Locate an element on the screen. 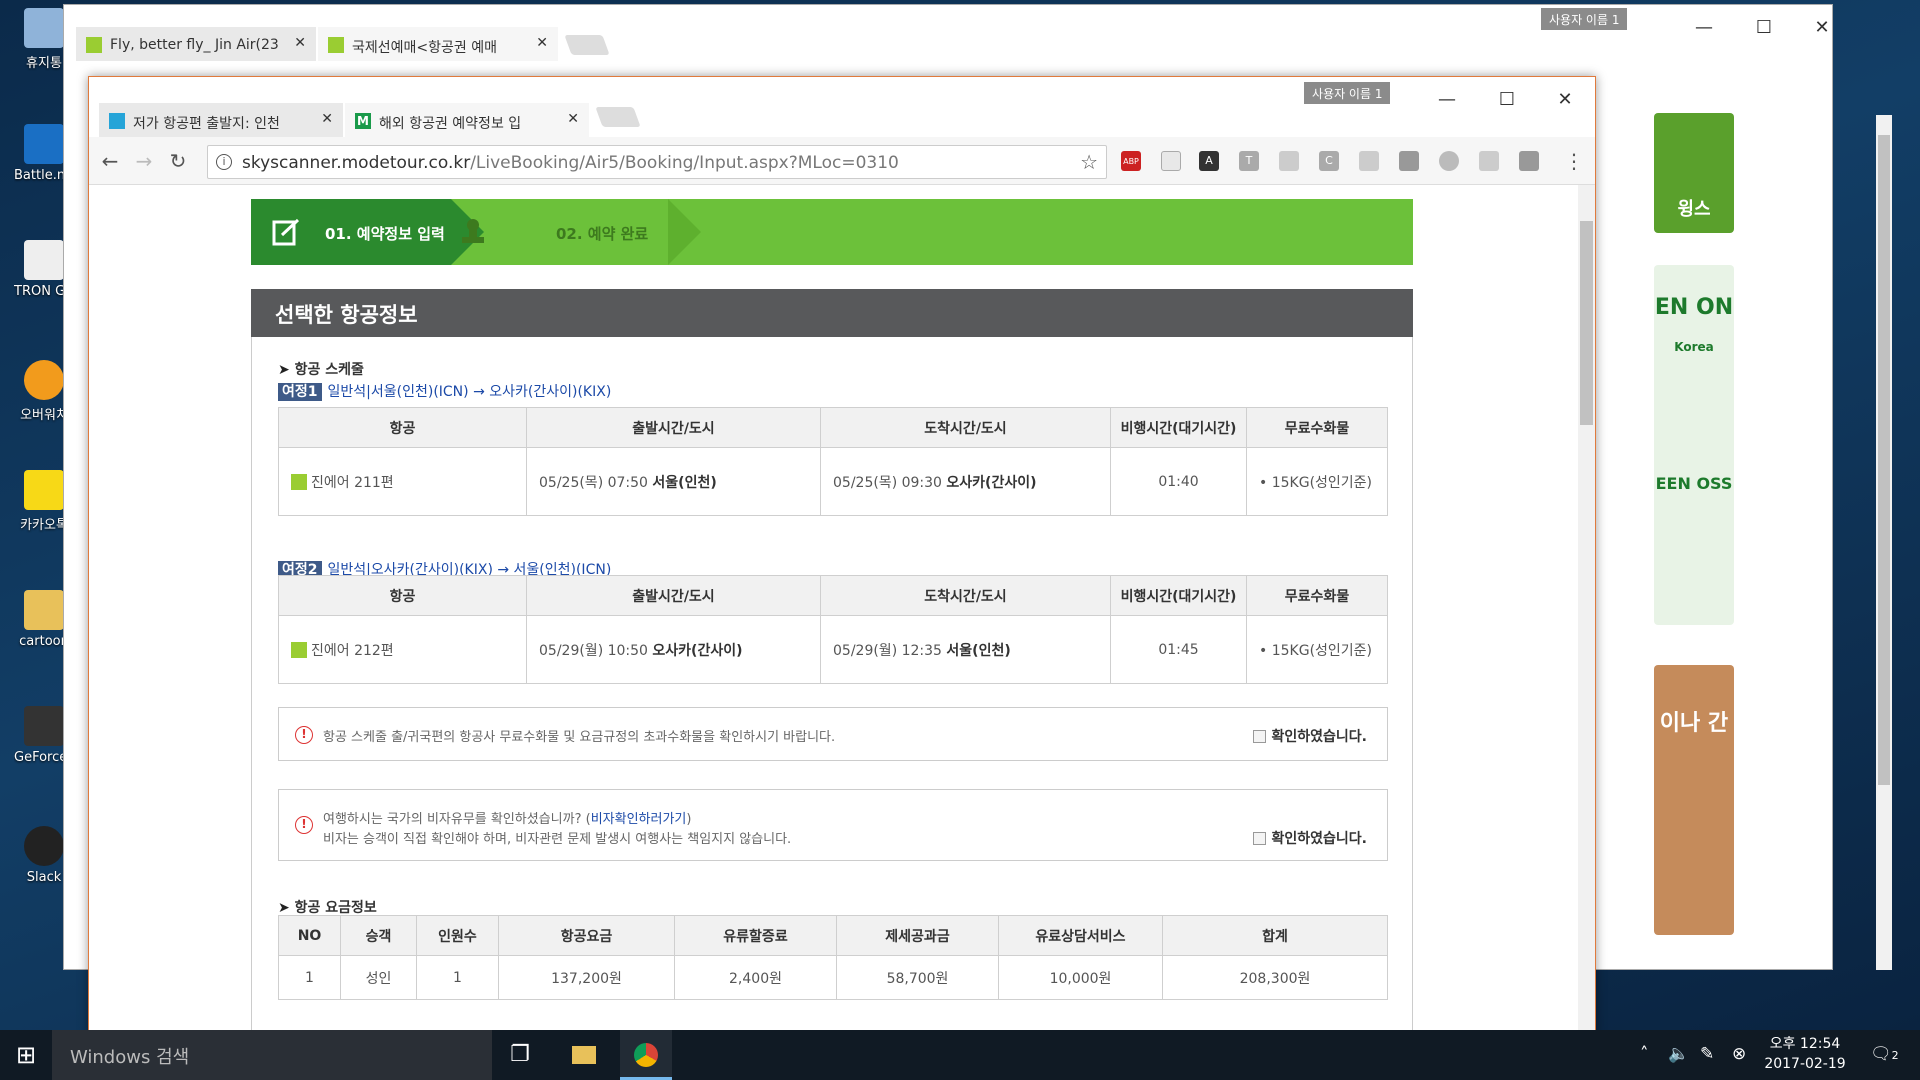 This screenshot has width=1920, height=1080. geforce-icon is located at coordinates (44, 726).